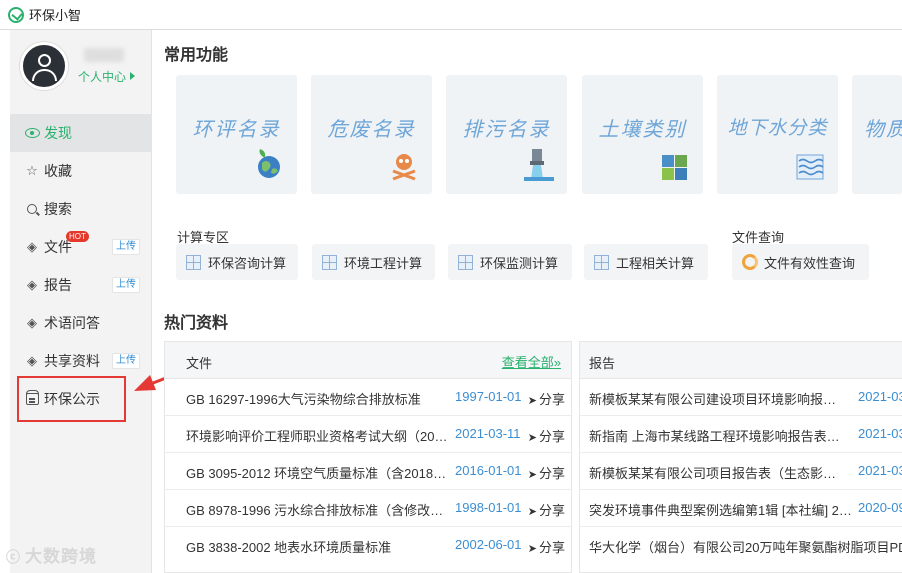 The image size is (902, 573). I want to click on report-date: 2021-03, so click(880, 470).